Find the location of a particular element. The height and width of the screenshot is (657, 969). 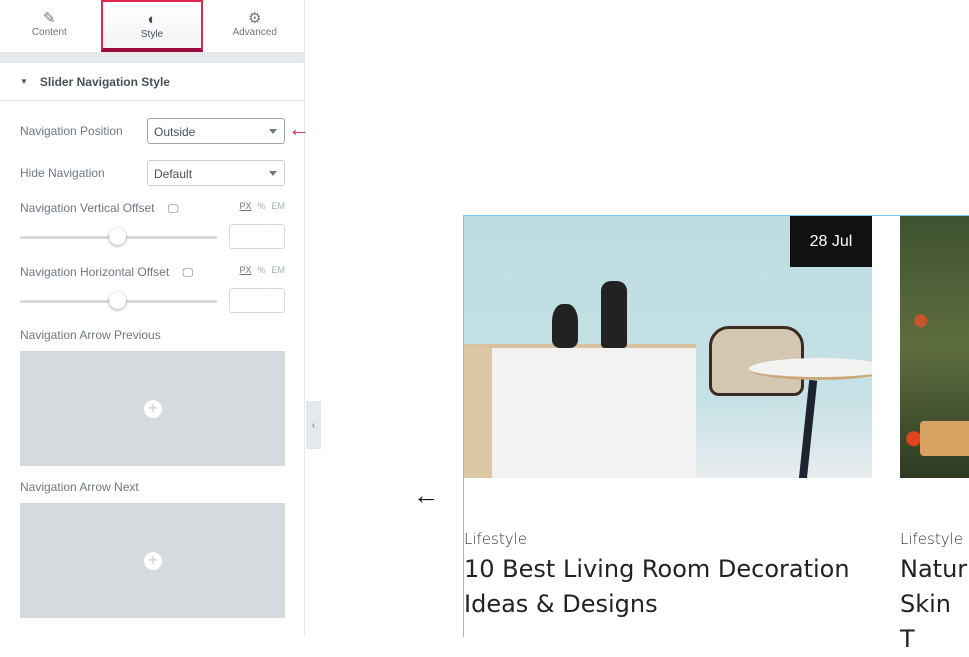

nav-position-label: Navigation Position is located at coordinates (71, 131).